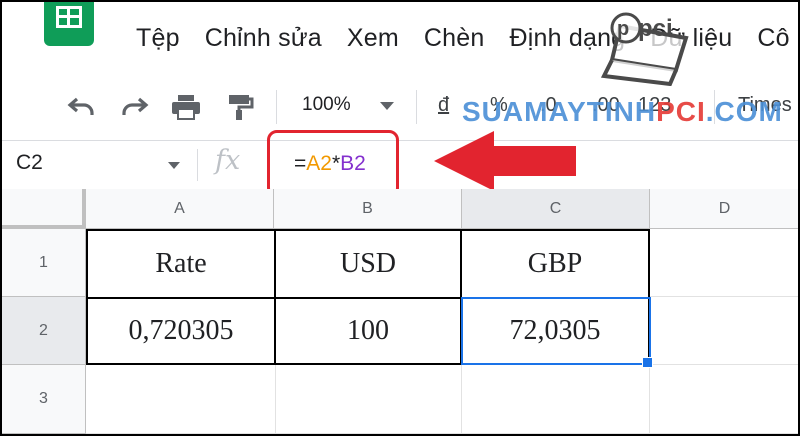 Image resolution: width=800 pixels, height=436 pixels. What do you see at coordinates (373, 38) in the screenshot?
I see `menu-view: Xem` at bounding box center [373, 38].